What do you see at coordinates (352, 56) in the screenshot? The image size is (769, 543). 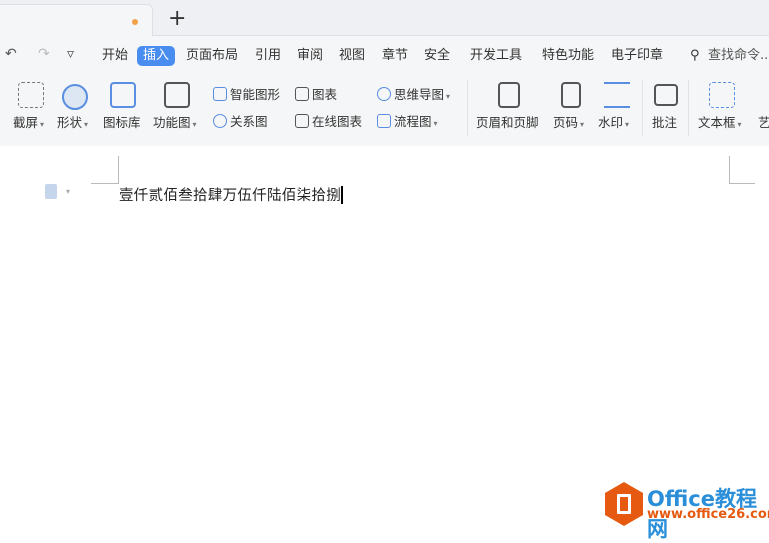 I see `tab-view: 视图` at bounding box center [352, 56].